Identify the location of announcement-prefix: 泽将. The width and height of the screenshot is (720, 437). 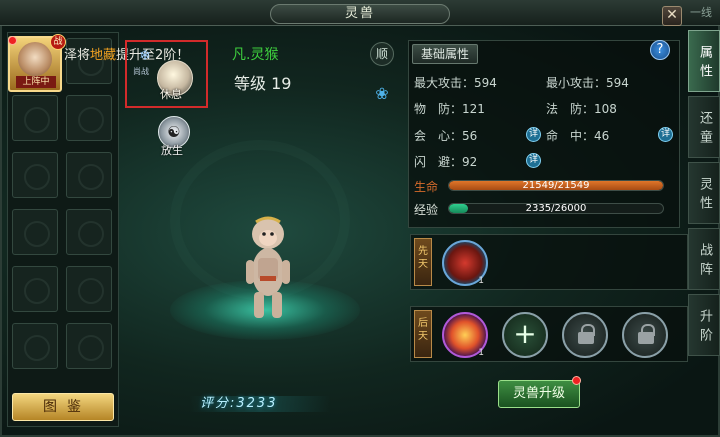
(77, 55).